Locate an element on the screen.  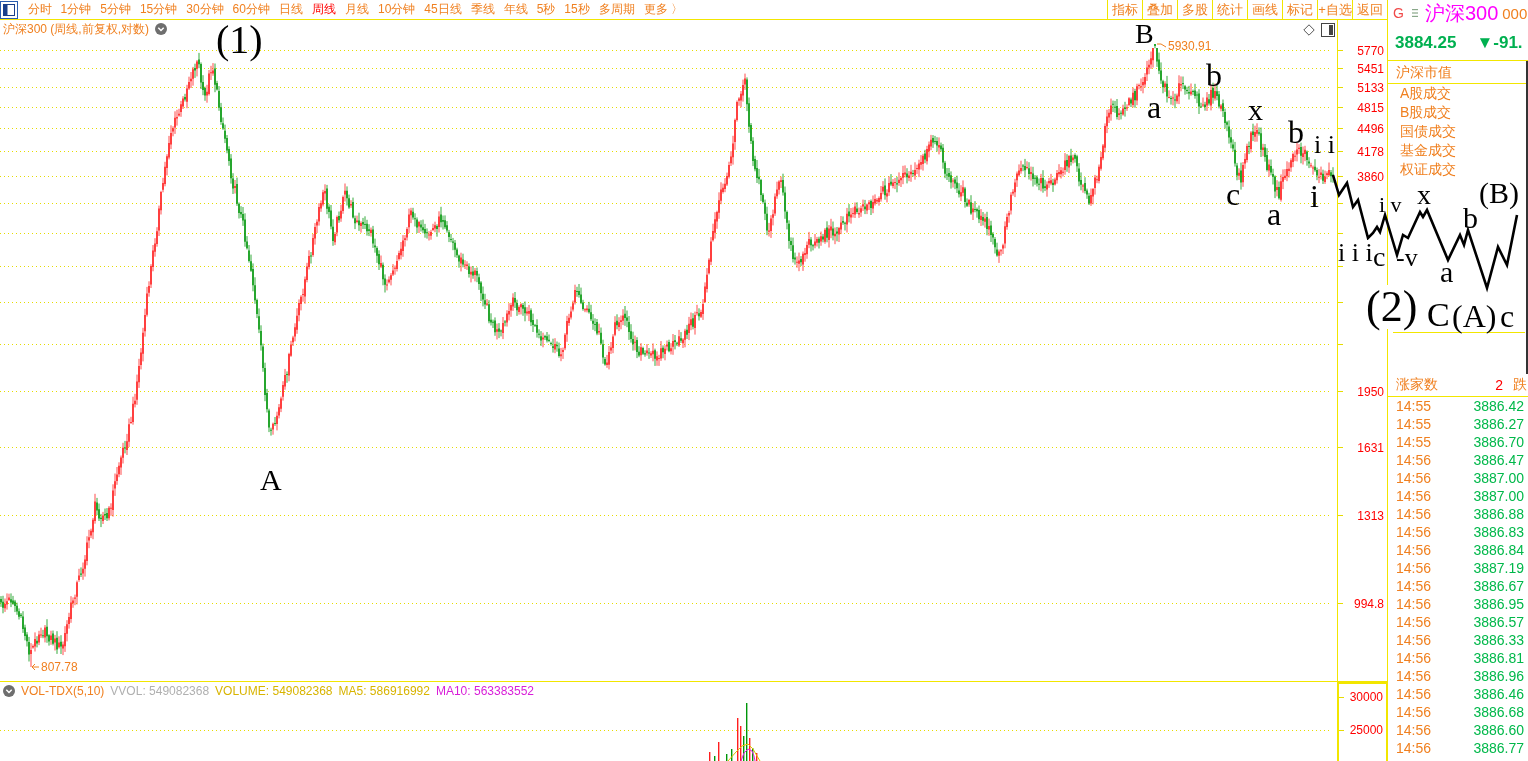
tick-price: 3886.57 is located at coordinates (1498, 622).